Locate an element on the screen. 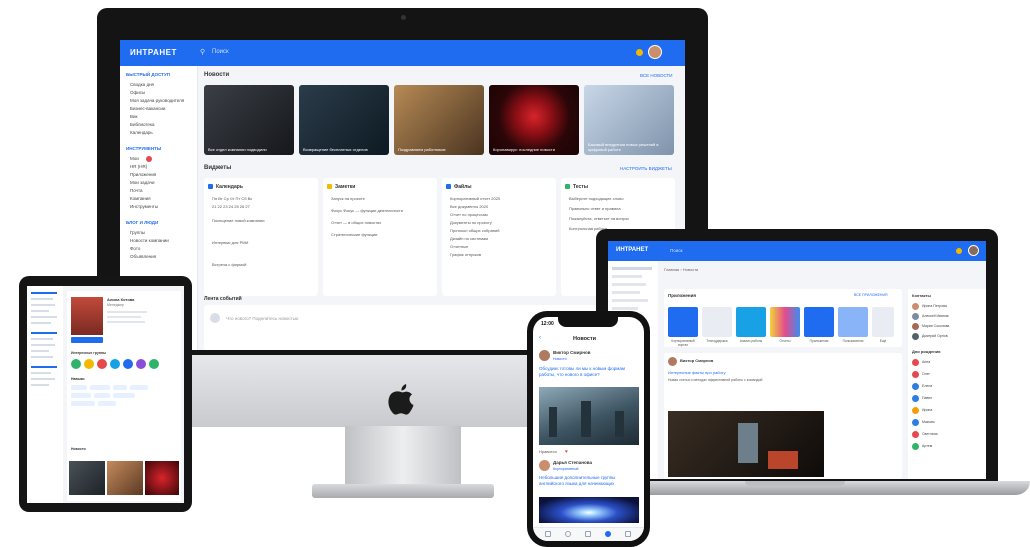 The width and height of the screenshot is (1030, 547). widget-line: Стратегические функции is located at coordinates (354, 234).